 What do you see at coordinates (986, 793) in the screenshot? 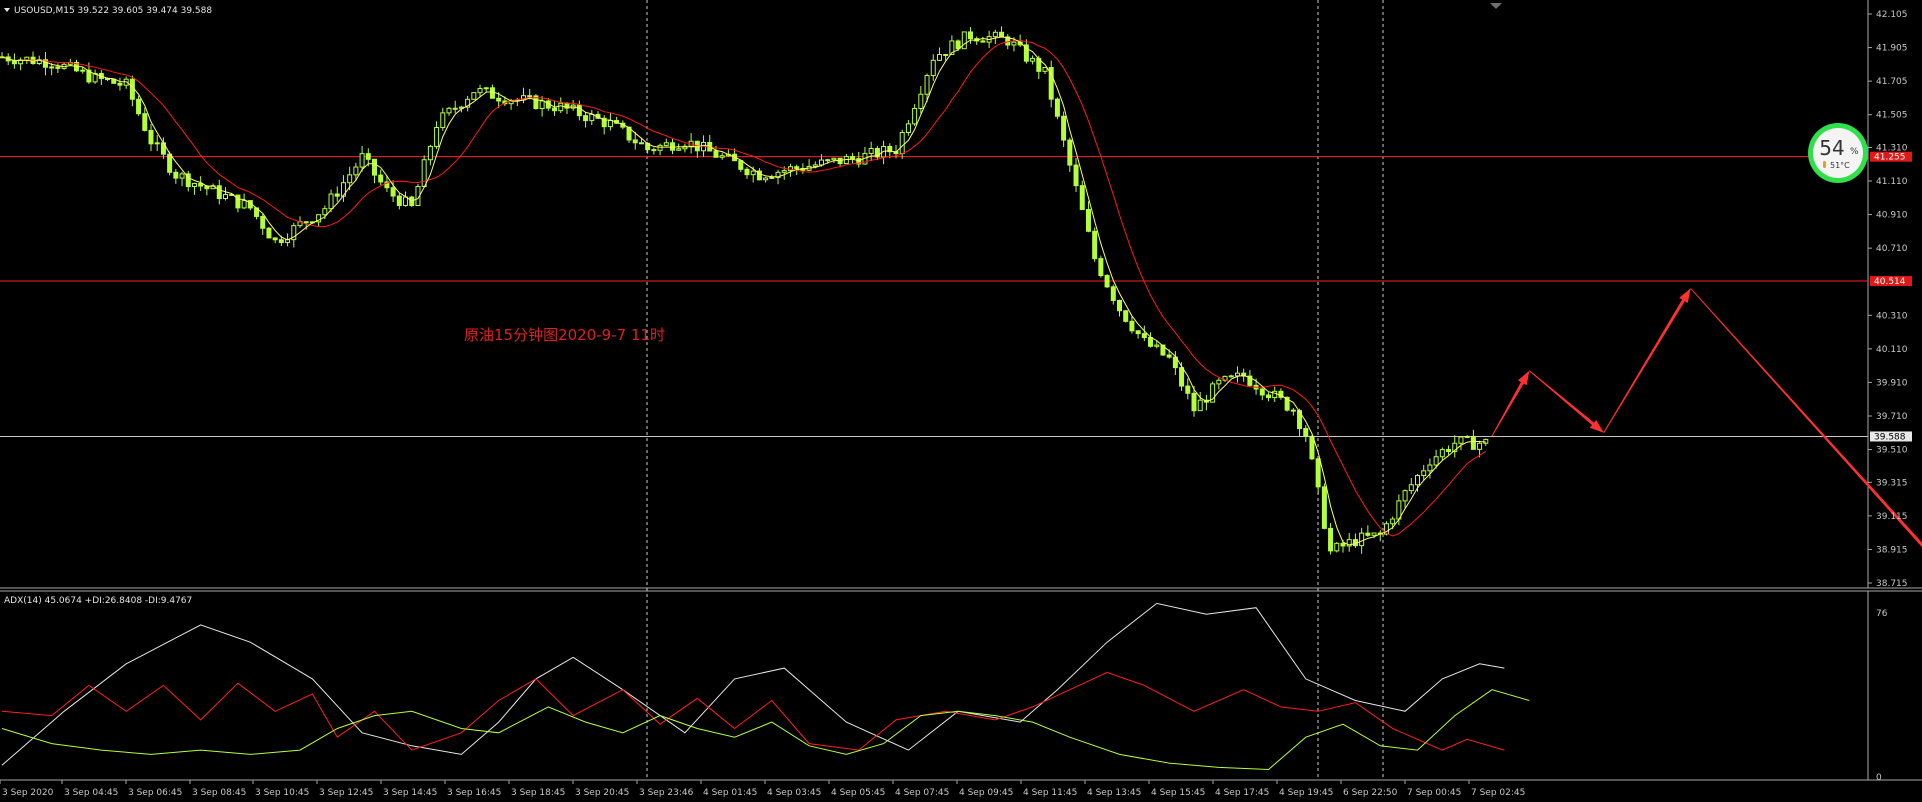
I see `x-axis-tick-label: 4 Sep 09:45` at bounding box center [986, 793].